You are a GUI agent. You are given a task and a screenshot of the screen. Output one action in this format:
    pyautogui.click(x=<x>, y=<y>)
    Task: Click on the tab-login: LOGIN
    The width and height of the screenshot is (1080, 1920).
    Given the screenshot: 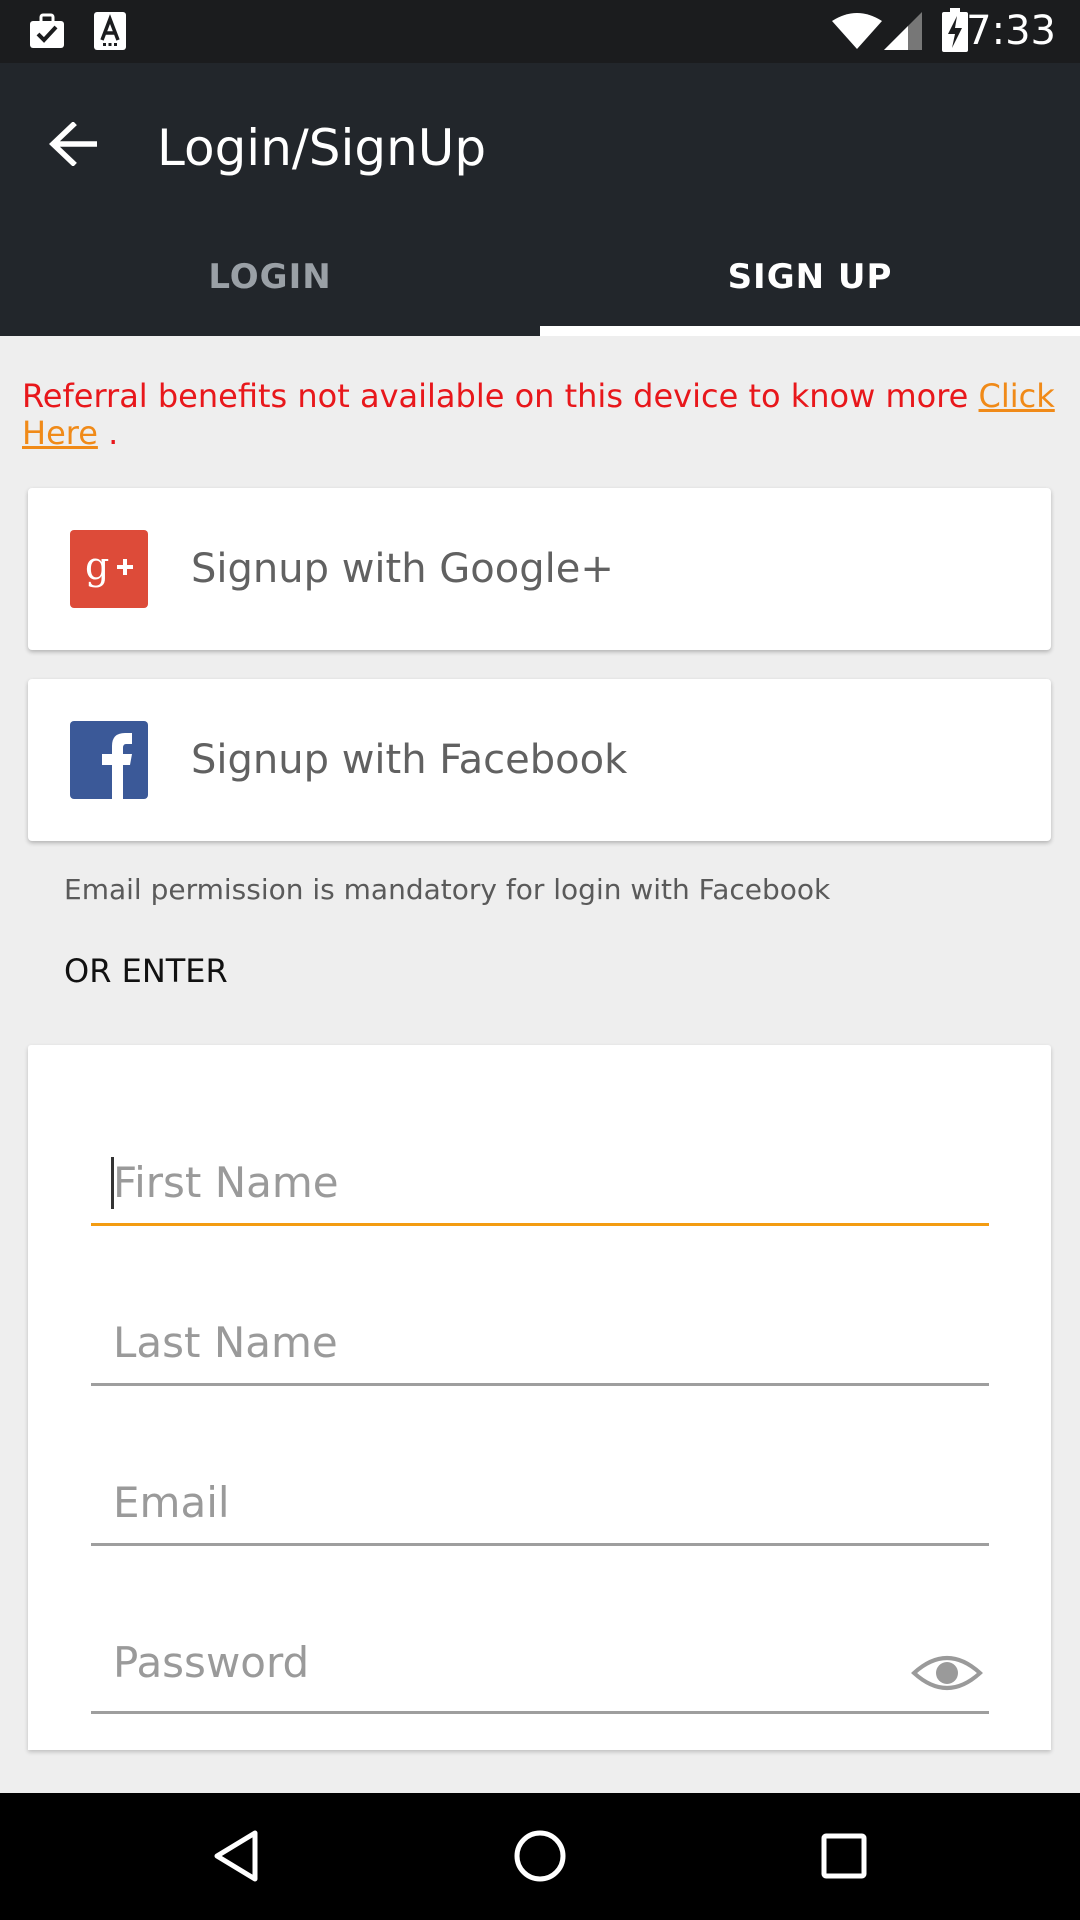 What is the action you would take?
    pyautogui.click(x=270, y=277)
    